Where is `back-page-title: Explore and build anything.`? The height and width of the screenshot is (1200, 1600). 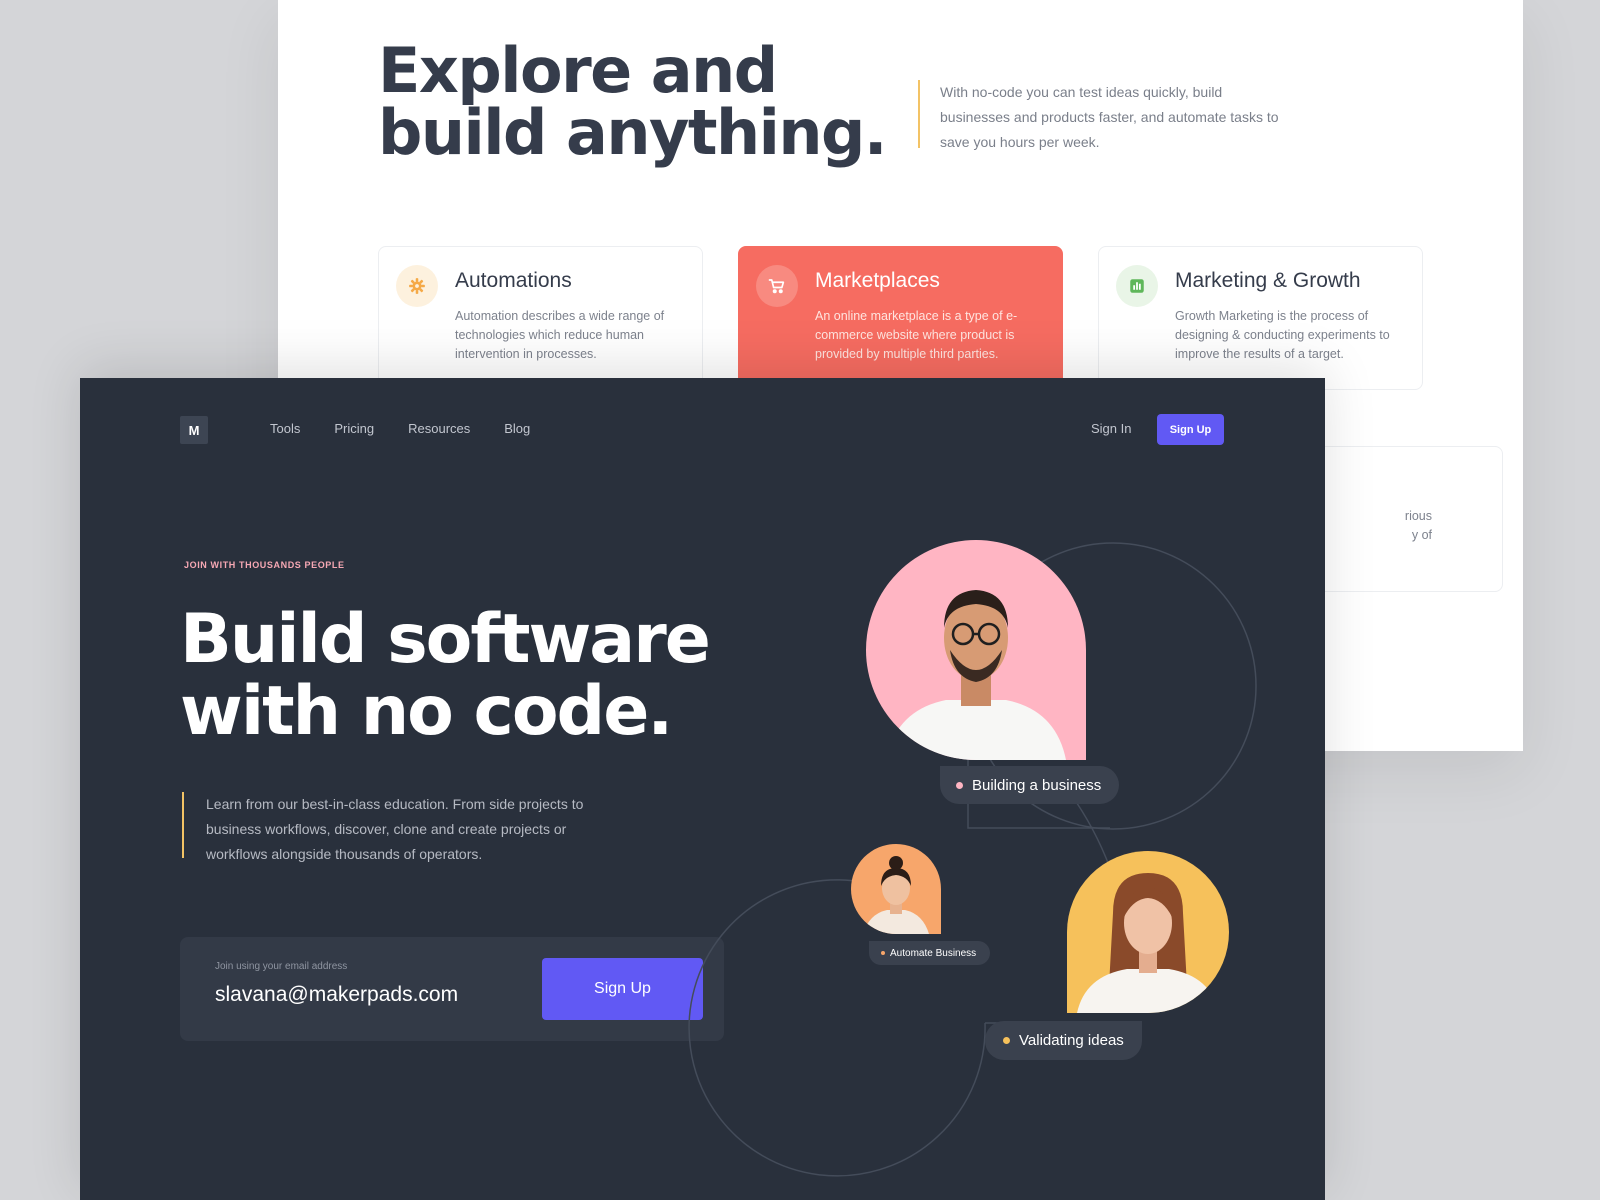 back-page-title: Explore and build anything. is located at coordinates (632, 101).